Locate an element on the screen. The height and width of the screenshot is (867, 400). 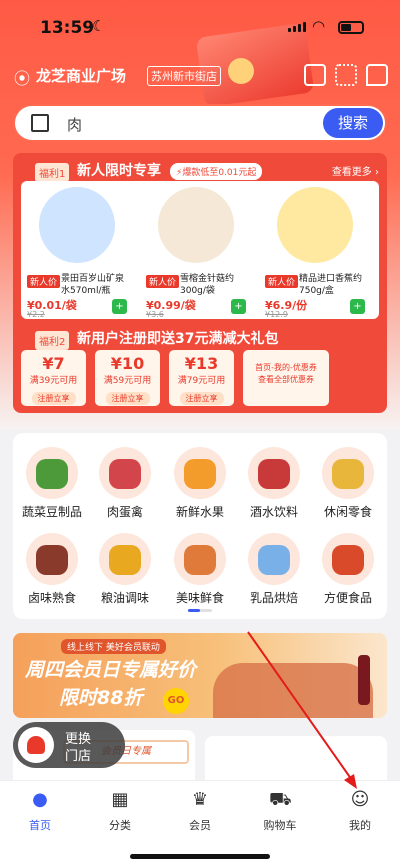
category-item-drink: 酒水饮料 is located at coordinates (274, 483).